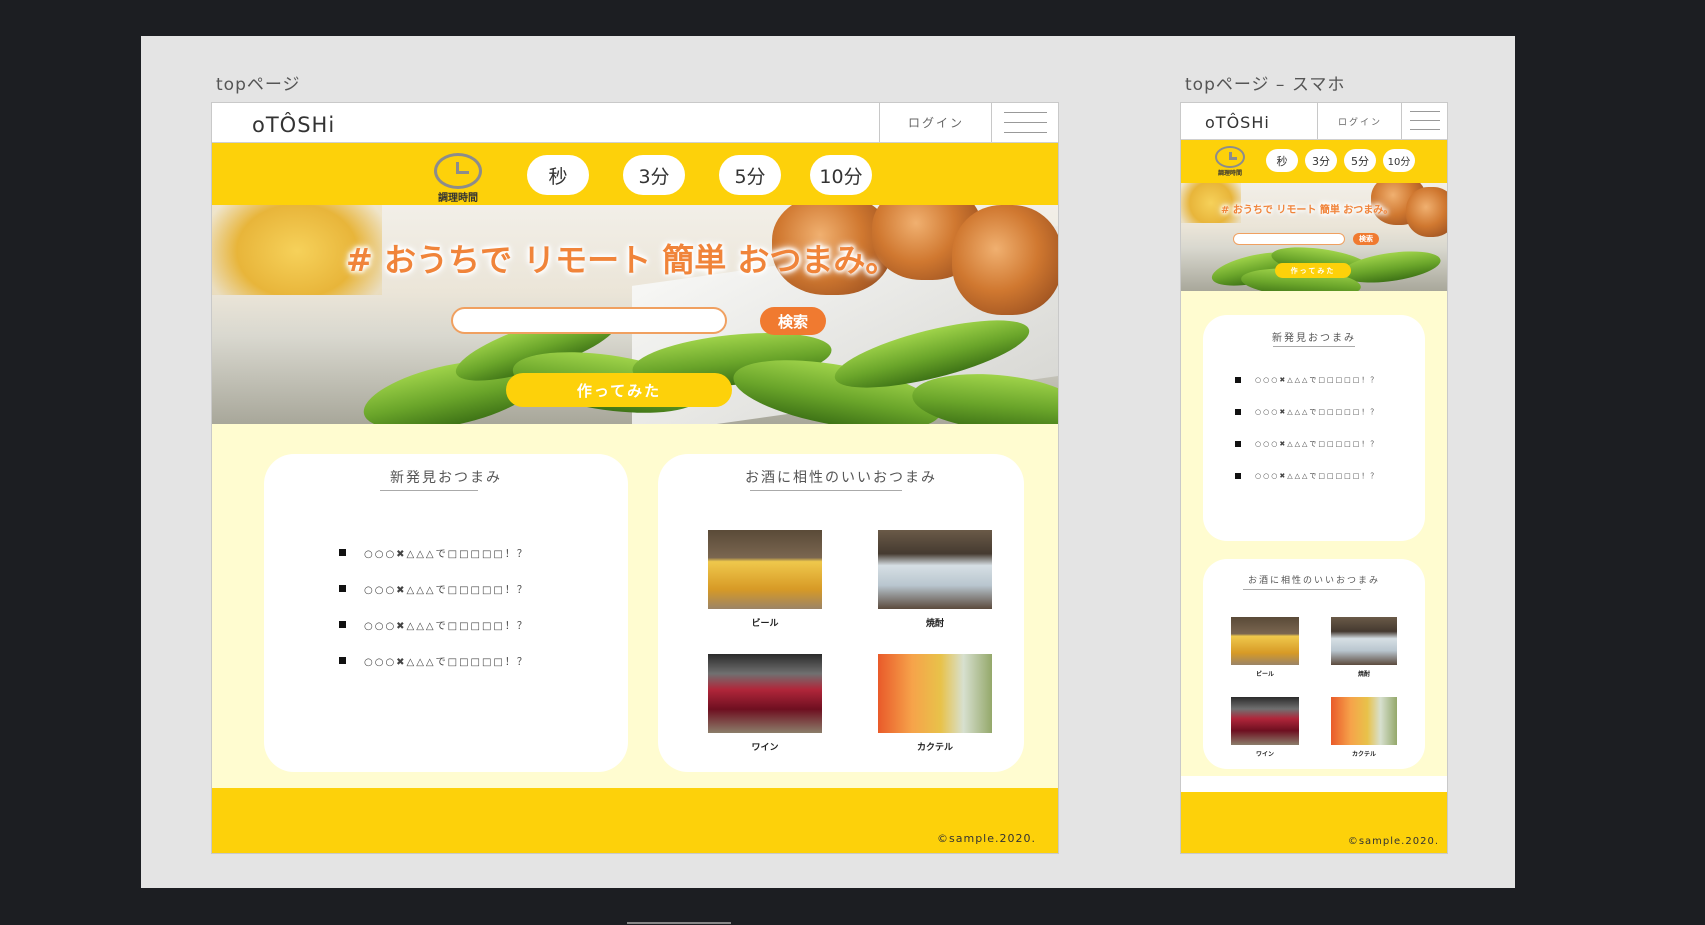  What do you see at coordinates (1264, 754) in the screenshot?
I see `drink-caption: ワイン` at bounding box center [1264, 754].